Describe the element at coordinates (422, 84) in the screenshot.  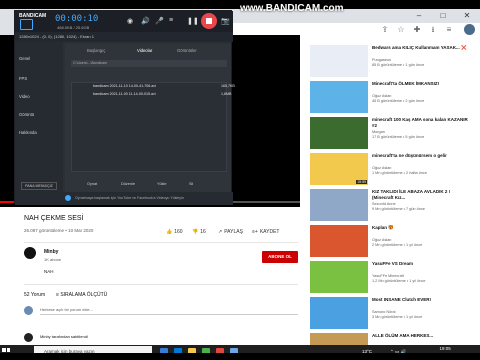
I see `recommendation-title: Minecraft'ta ÖLMEK İMKANSIZ!` at that location.